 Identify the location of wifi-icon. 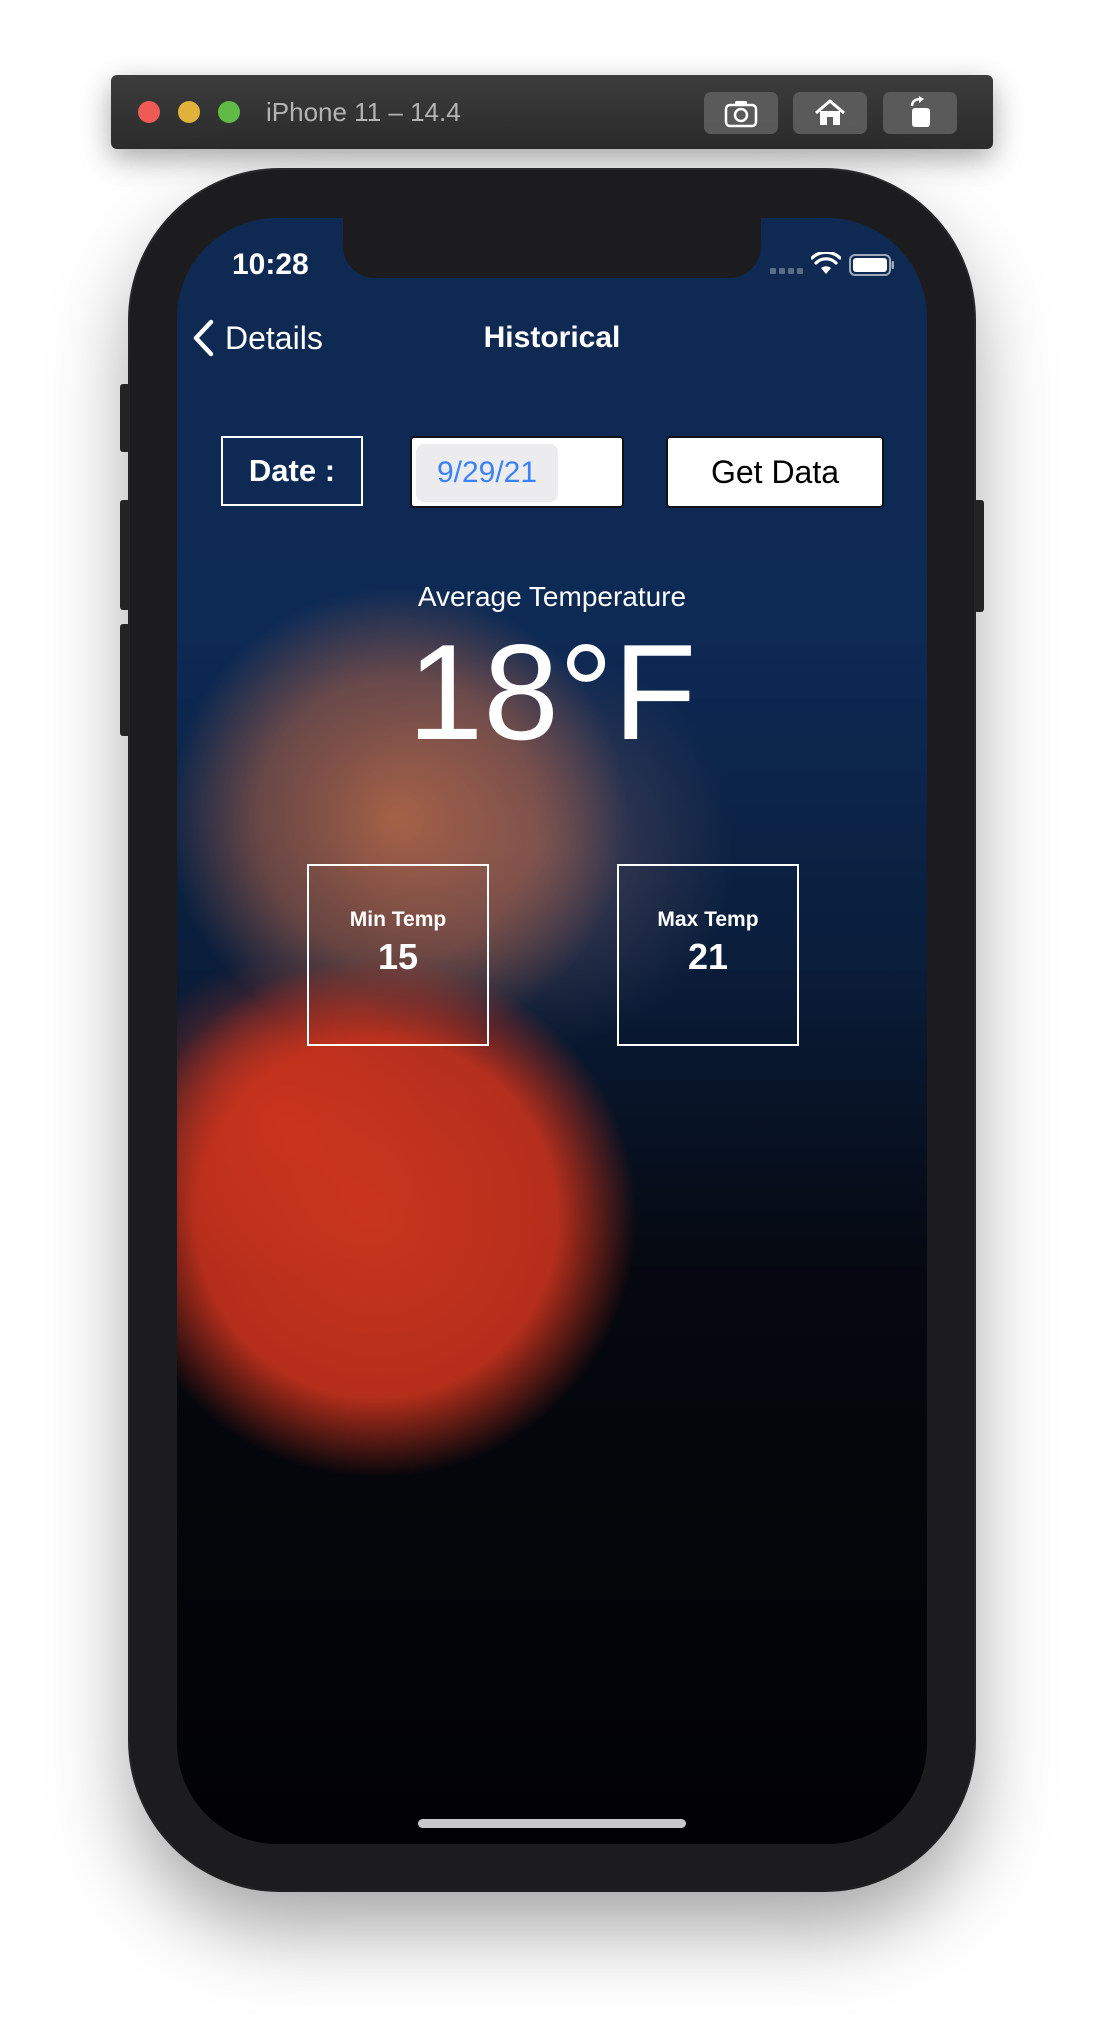
(826, 263).